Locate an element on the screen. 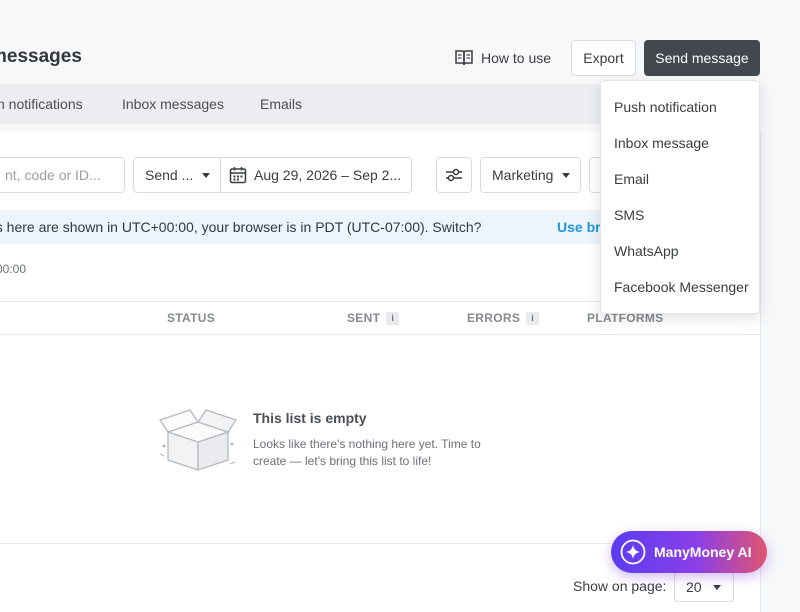 This screenshot has width=800, height=612. show-on-page-label: Show on page: is located at coordinates (620, 586).